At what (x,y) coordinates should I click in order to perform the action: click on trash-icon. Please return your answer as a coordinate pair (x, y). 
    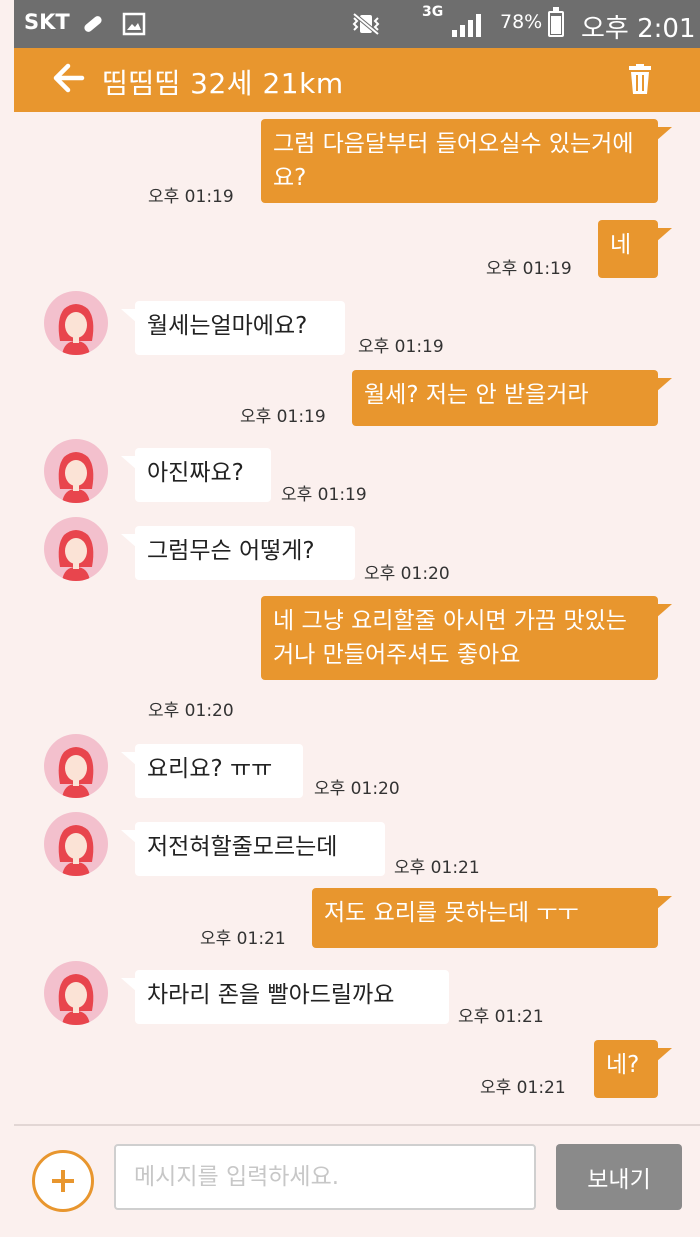
    Looking at the image, I should click on (640, 79).